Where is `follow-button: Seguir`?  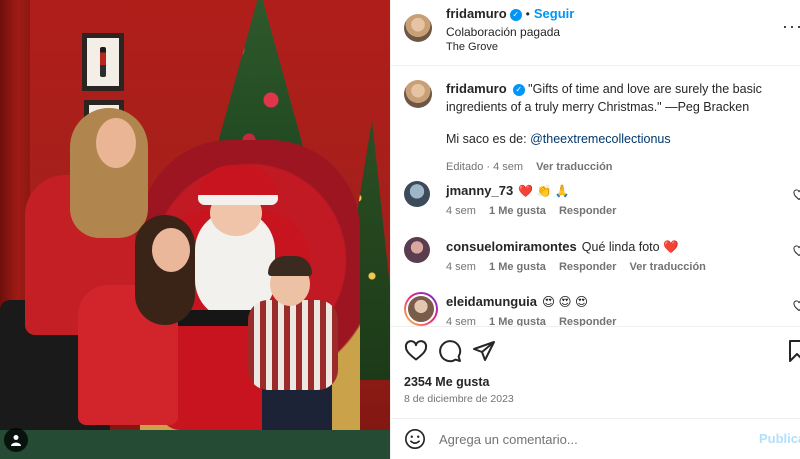
follow-button: Seguir is located at coordinates (554, 13).